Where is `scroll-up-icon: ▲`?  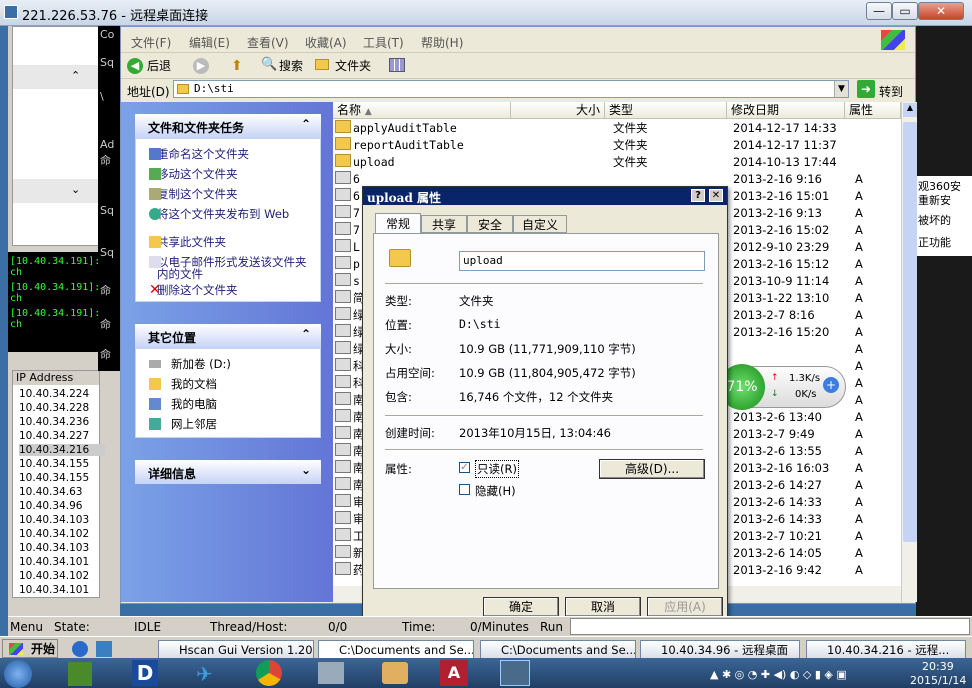
scroll-up-icon: ▲ is located at coordinates (910, 110).